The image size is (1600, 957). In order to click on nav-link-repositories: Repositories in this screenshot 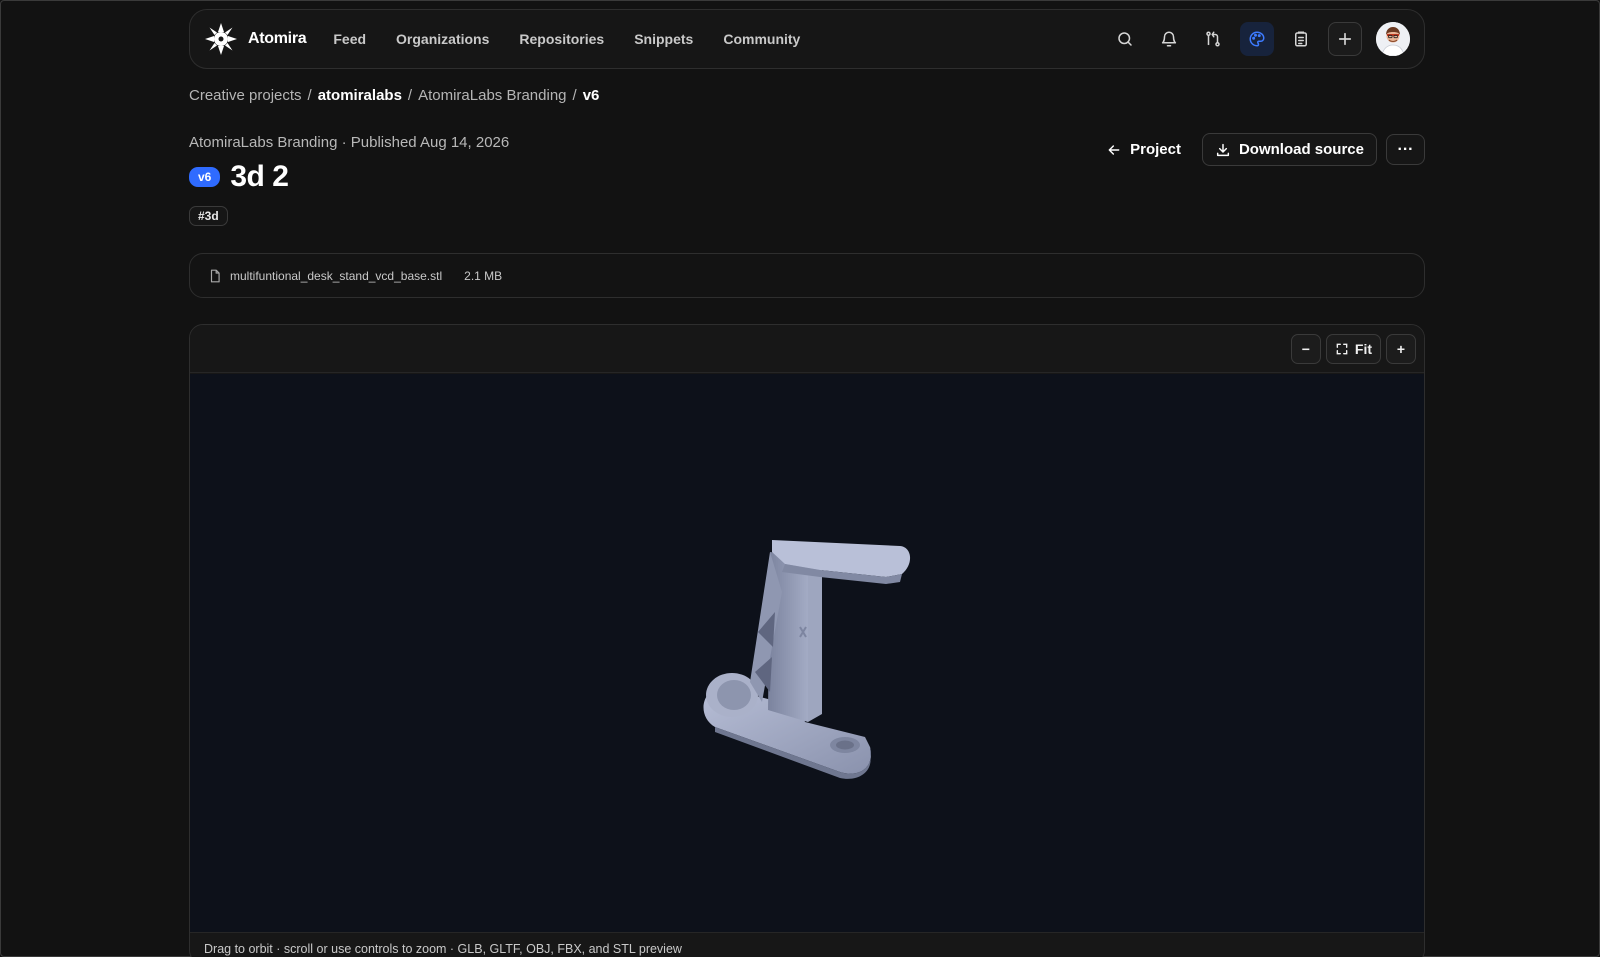, I will do `click(561, 39)`.